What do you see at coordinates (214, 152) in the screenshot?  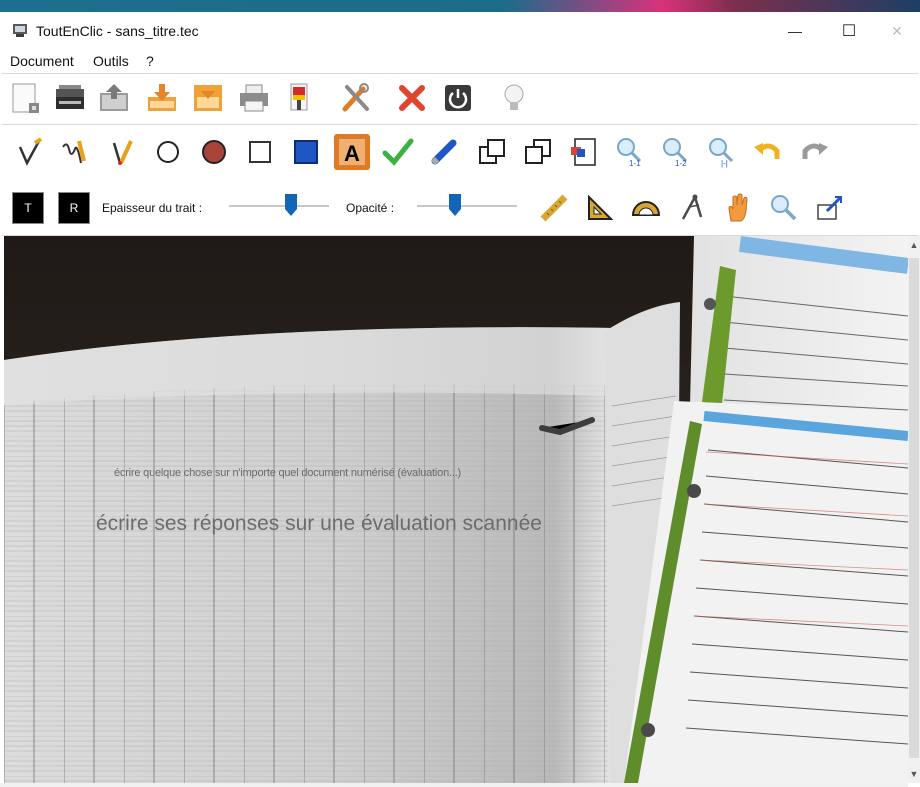 I see `circle-filled-icon` at bounding box center [214, 152].